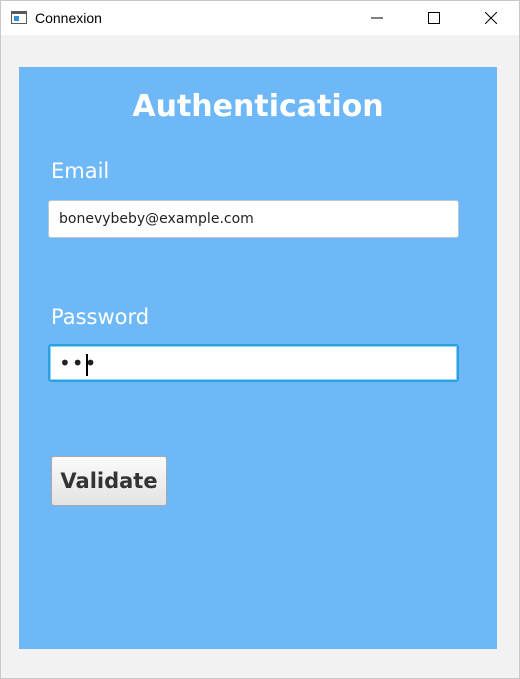 This screenshot has width=520, height=679. I want to click on close-button, so click(491, 18).